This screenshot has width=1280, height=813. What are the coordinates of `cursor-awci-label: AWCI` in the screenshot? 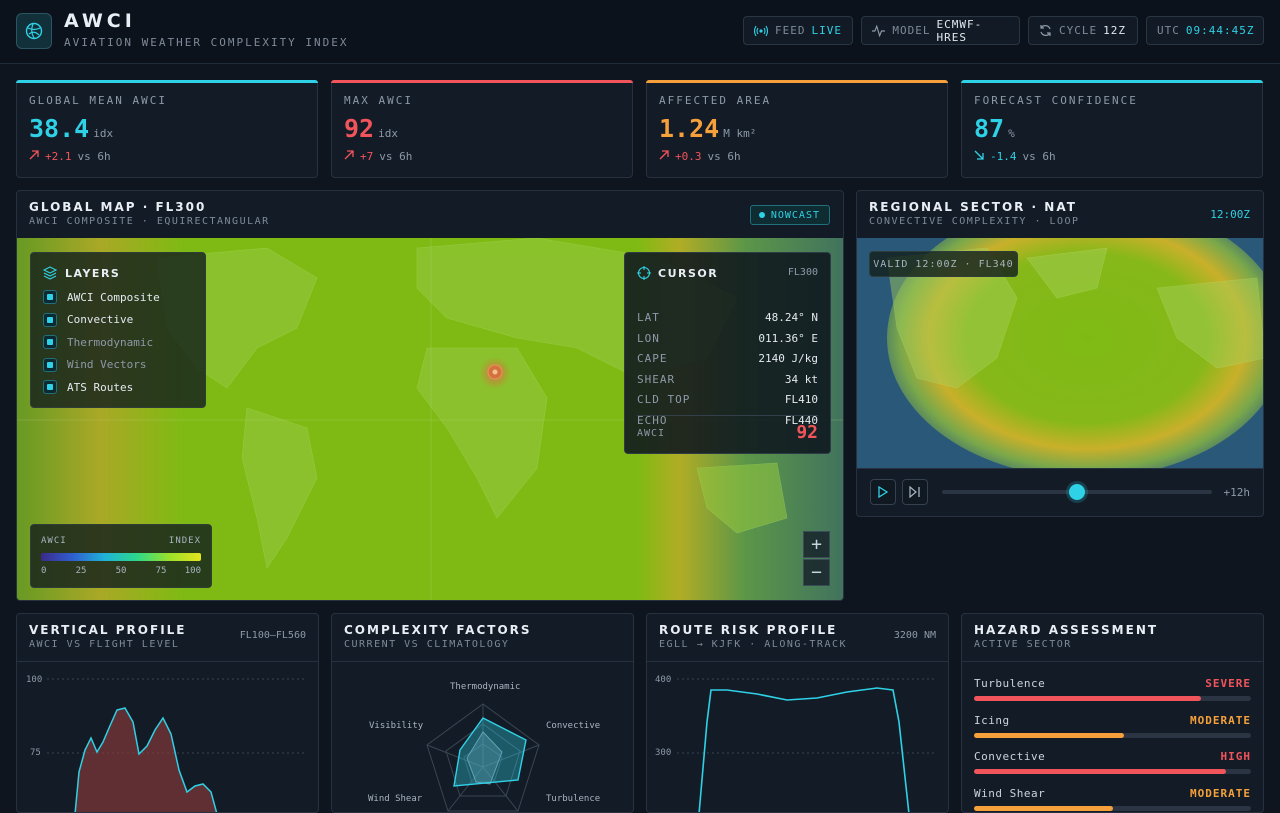 It's located at (651, 433).